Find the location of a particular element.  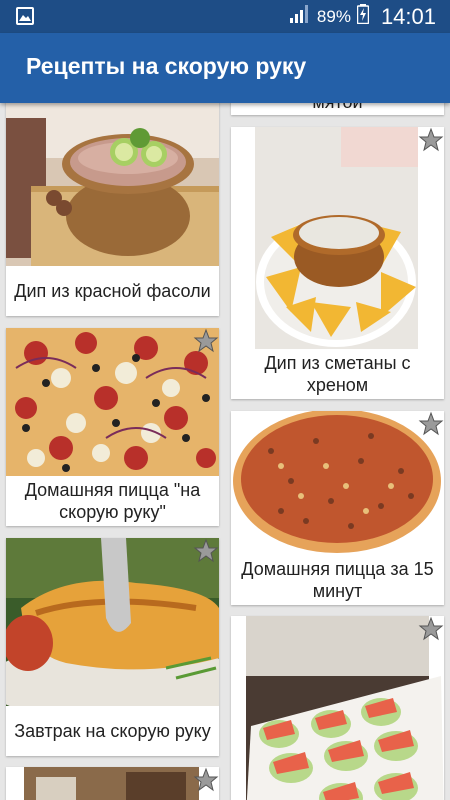

gallery-notification-icon is located at coordinates (25, 16).